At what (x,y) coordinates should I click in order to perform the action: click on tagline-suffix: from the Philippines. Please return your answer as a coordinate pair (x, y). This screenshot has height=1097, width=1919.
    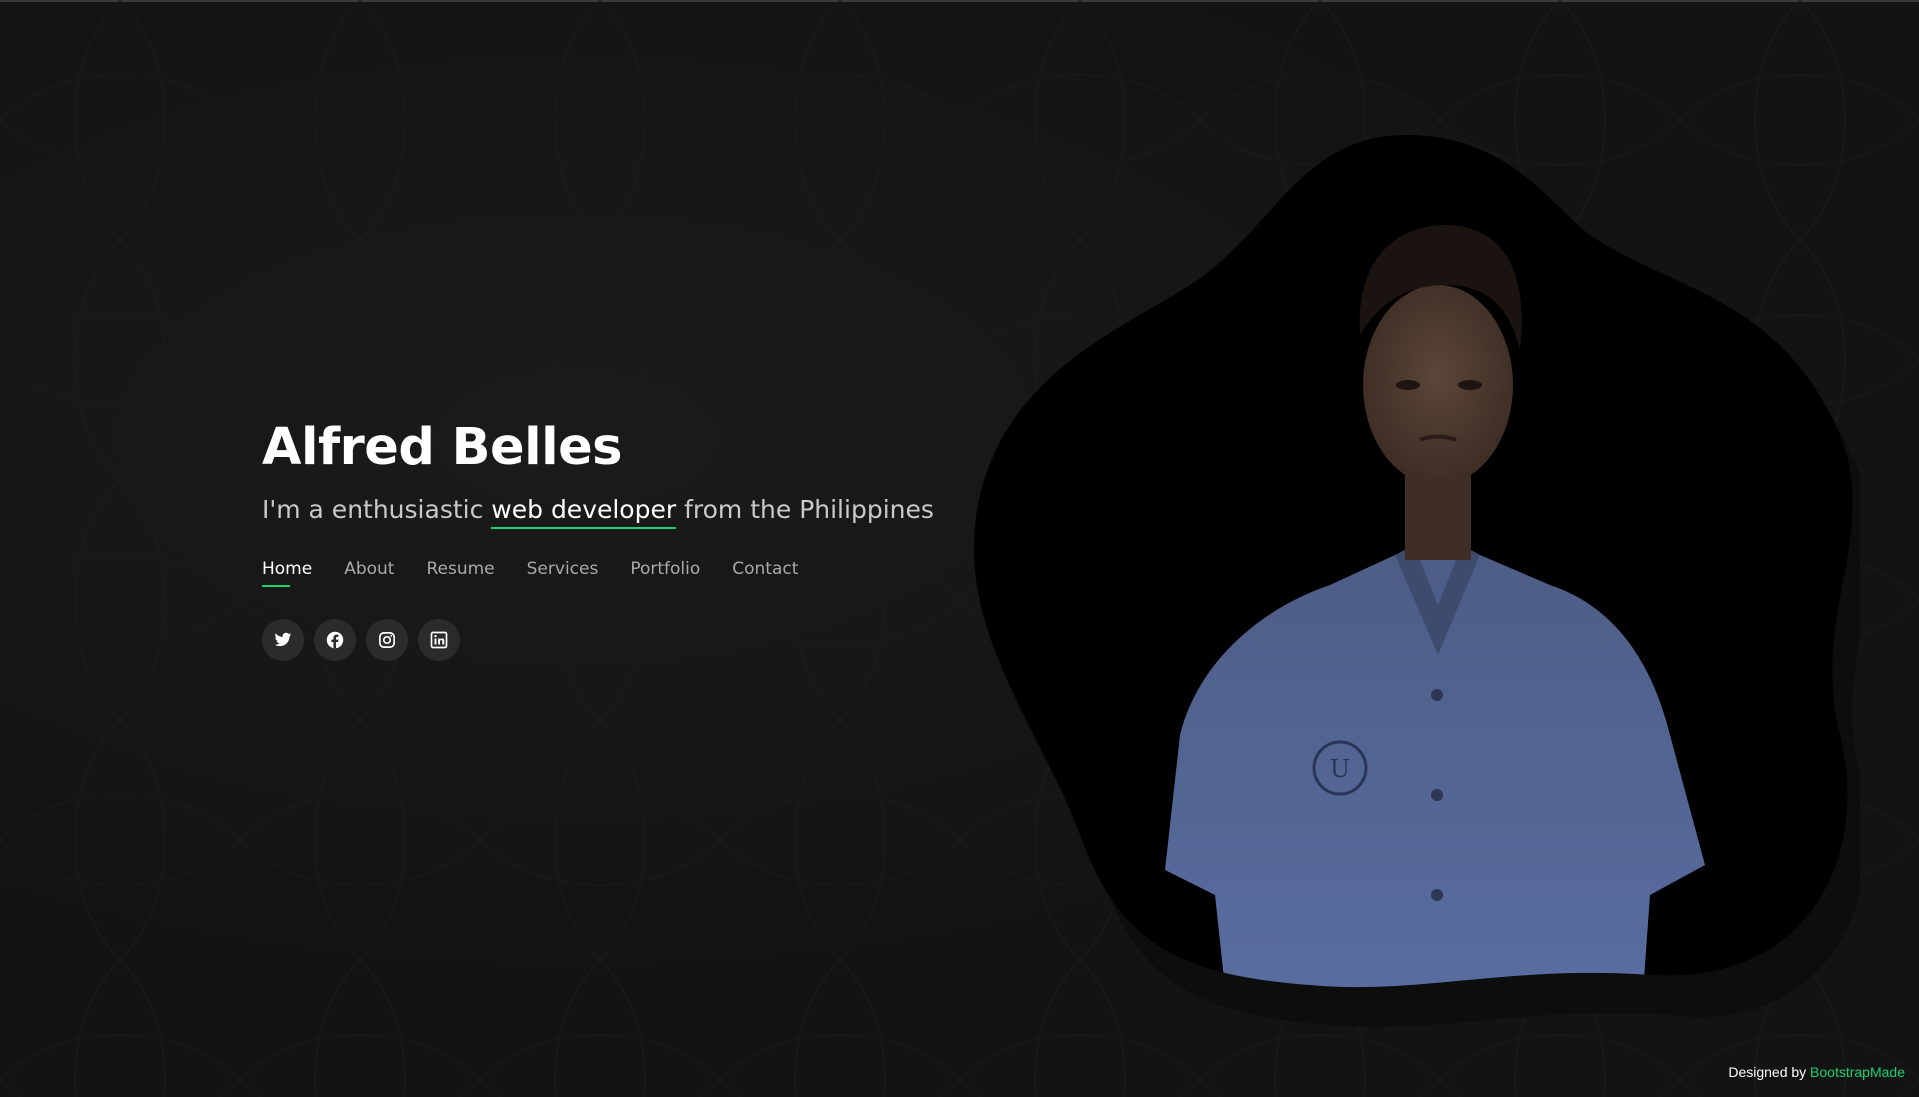
    Looking at the image, I should click on (809, 509).